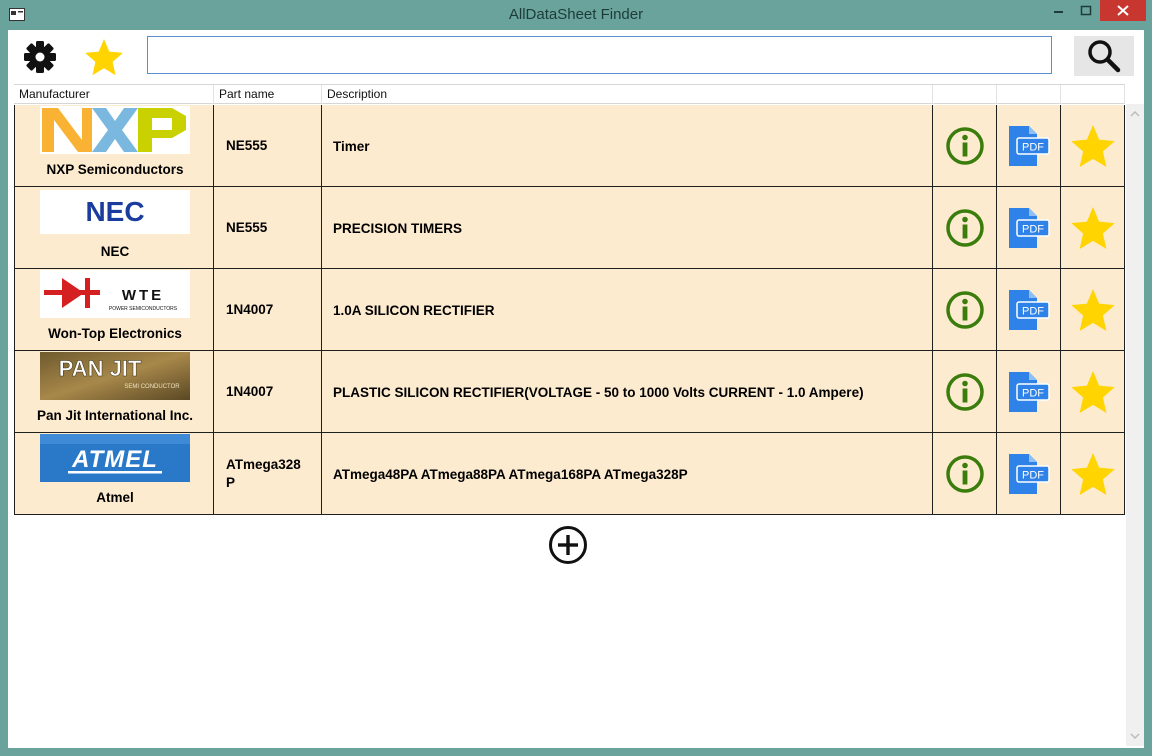 The height and width of the screenshot is (756, 1152). I want to click on manufacturer-cell: NEC NEC, so click(114, 228).